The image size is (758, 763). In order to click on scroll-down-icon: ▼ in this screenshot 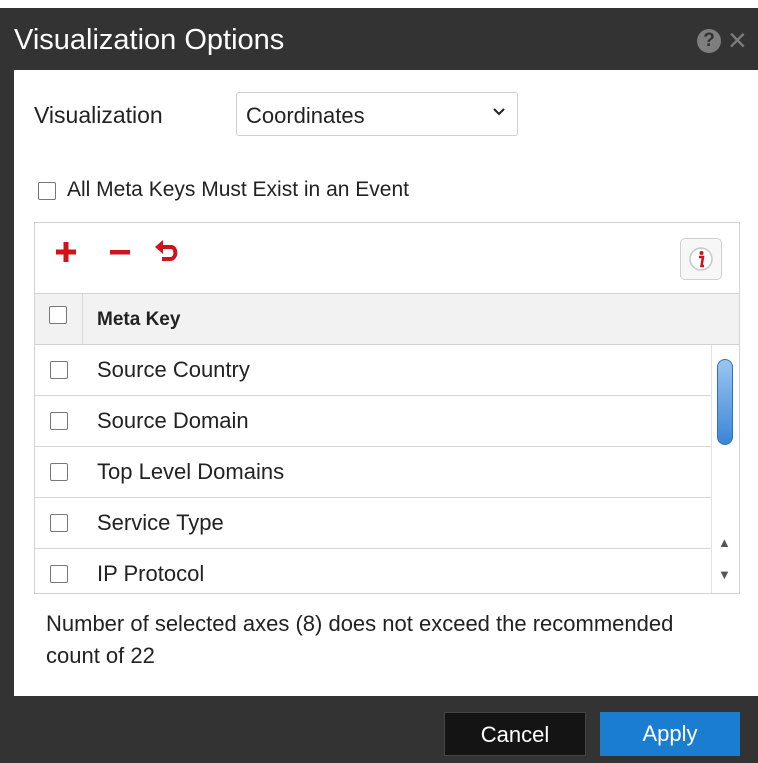, I will do `click(724, 574)`.